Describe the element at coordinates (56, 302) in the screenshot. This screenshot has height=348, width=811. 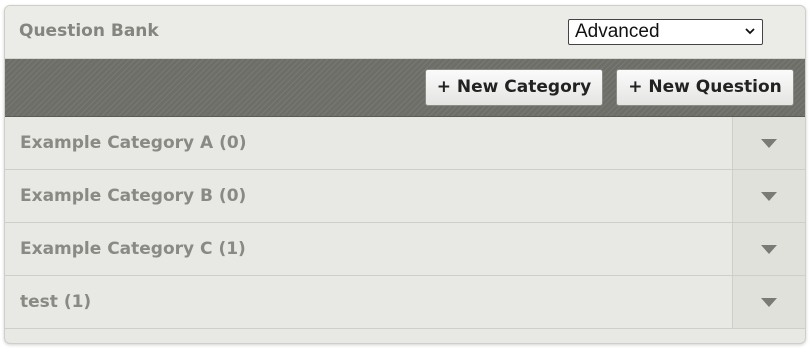
I see `category-label: test (1)` at that location.